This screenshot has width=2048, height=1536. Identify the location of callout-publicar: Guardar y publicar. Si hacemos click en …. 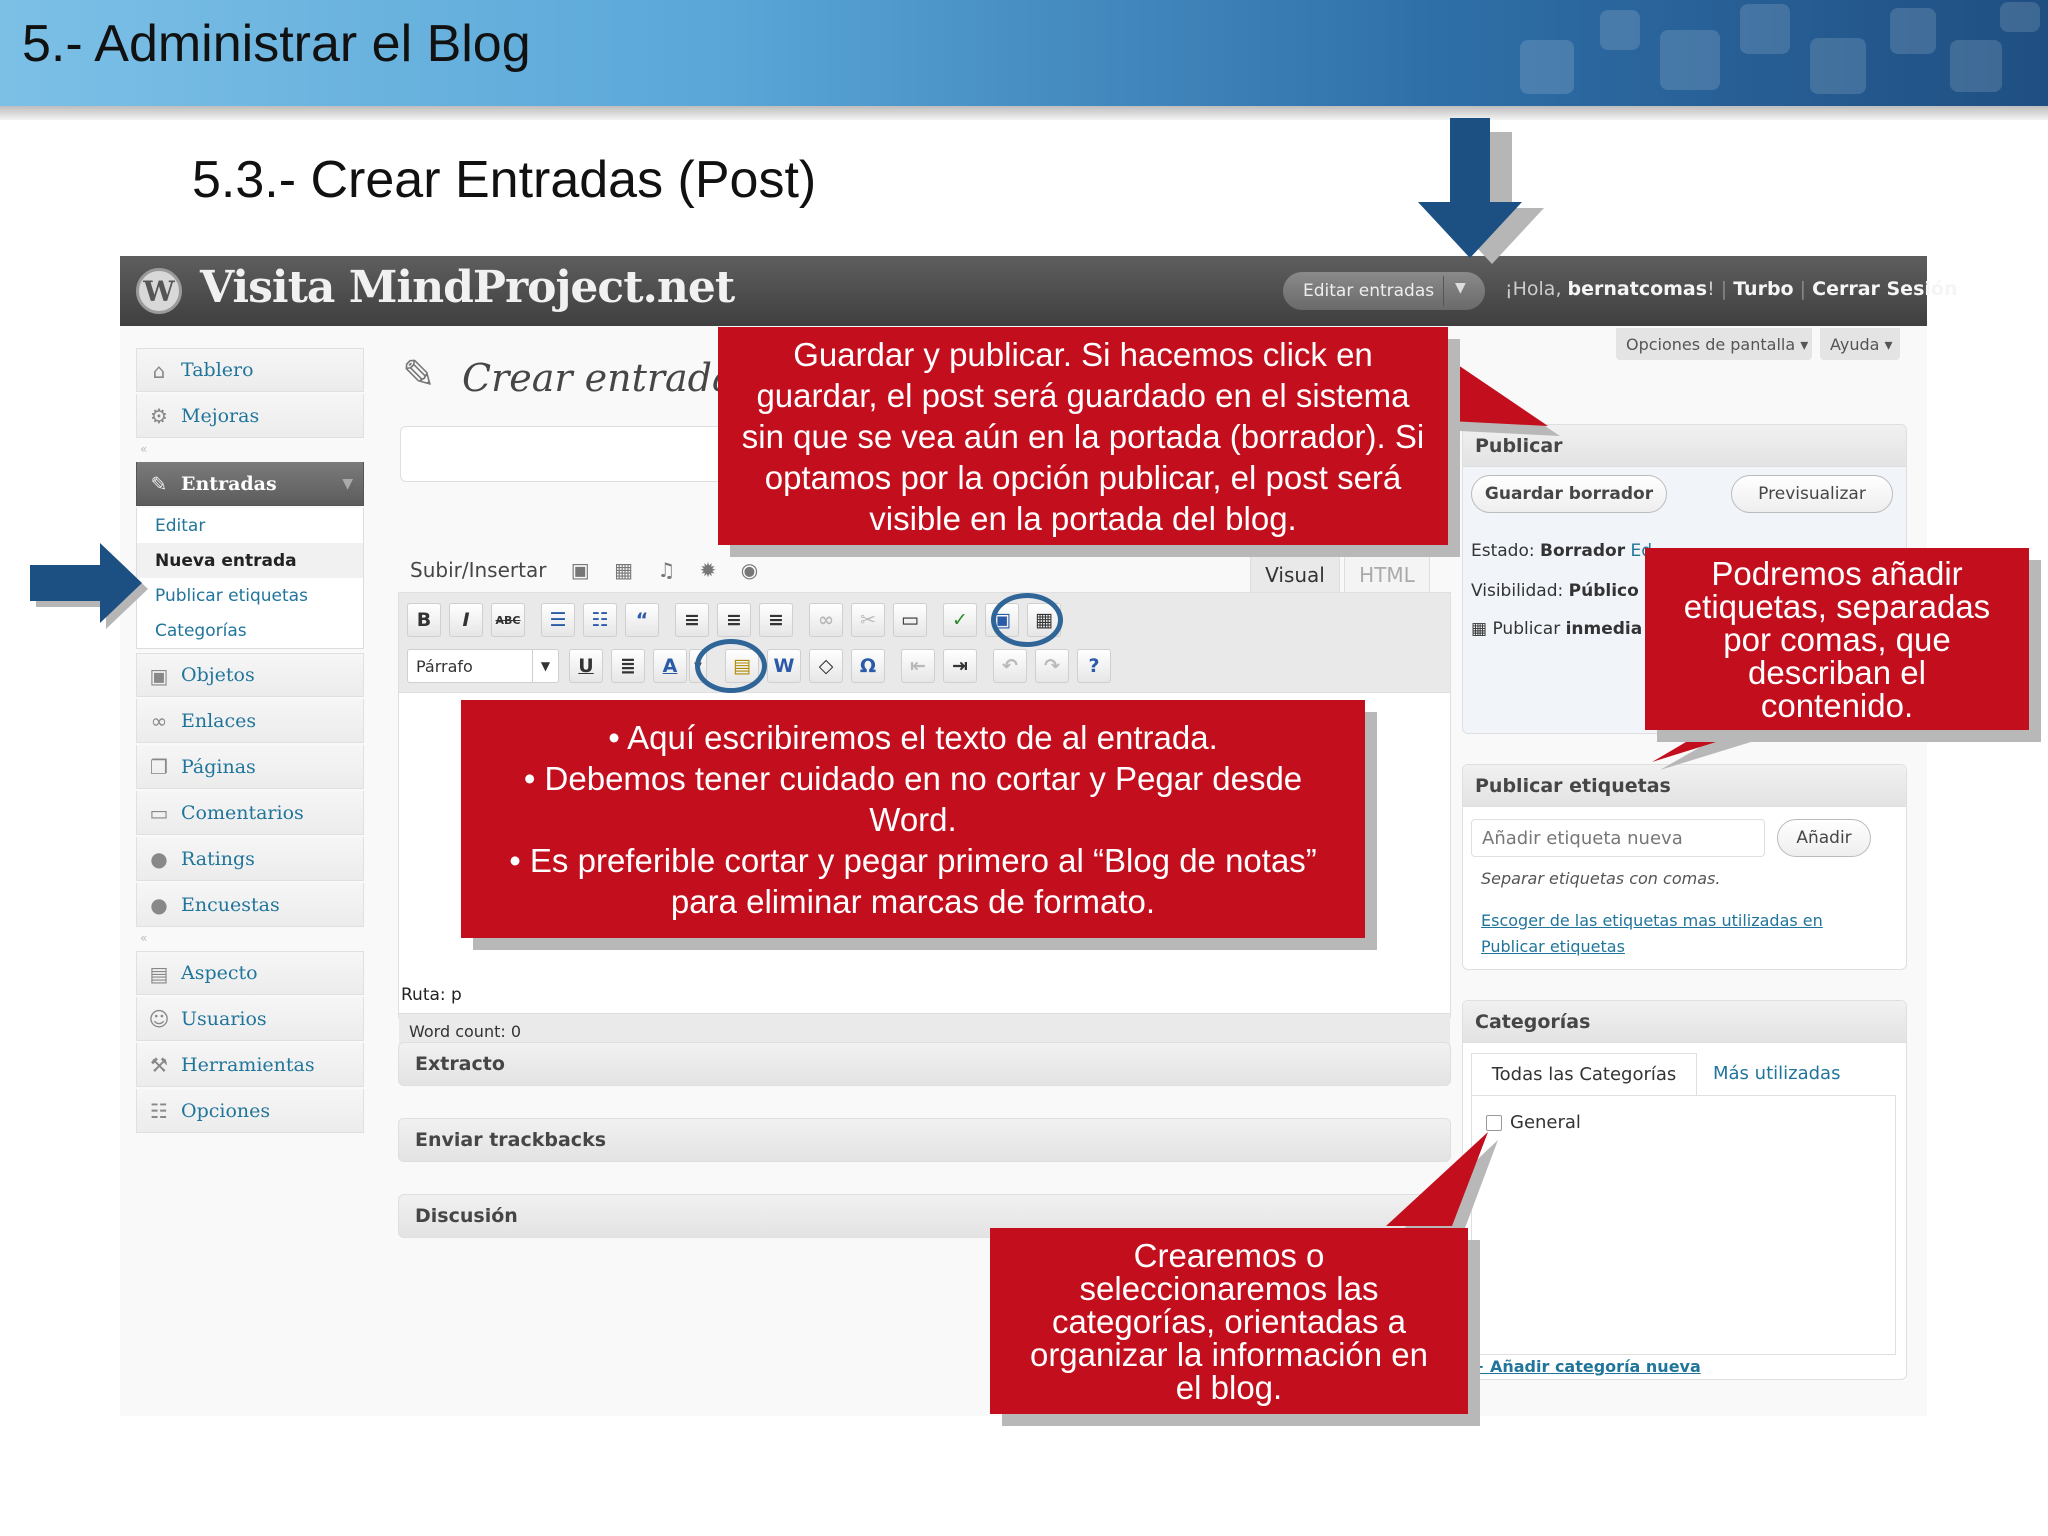
(1083, 436).